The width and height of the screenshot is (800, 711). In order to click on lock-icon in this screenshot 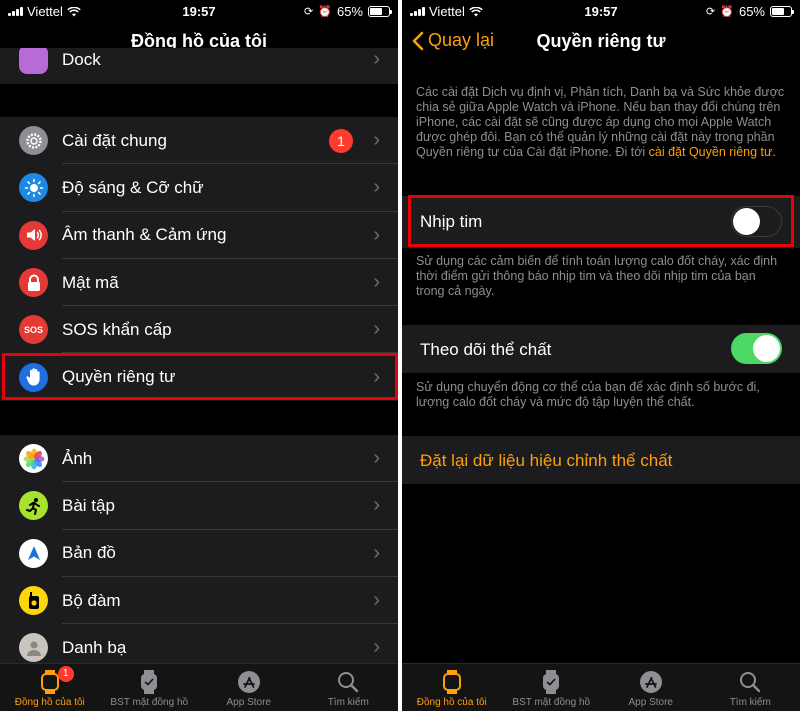, I will do `click(33, 283)`.